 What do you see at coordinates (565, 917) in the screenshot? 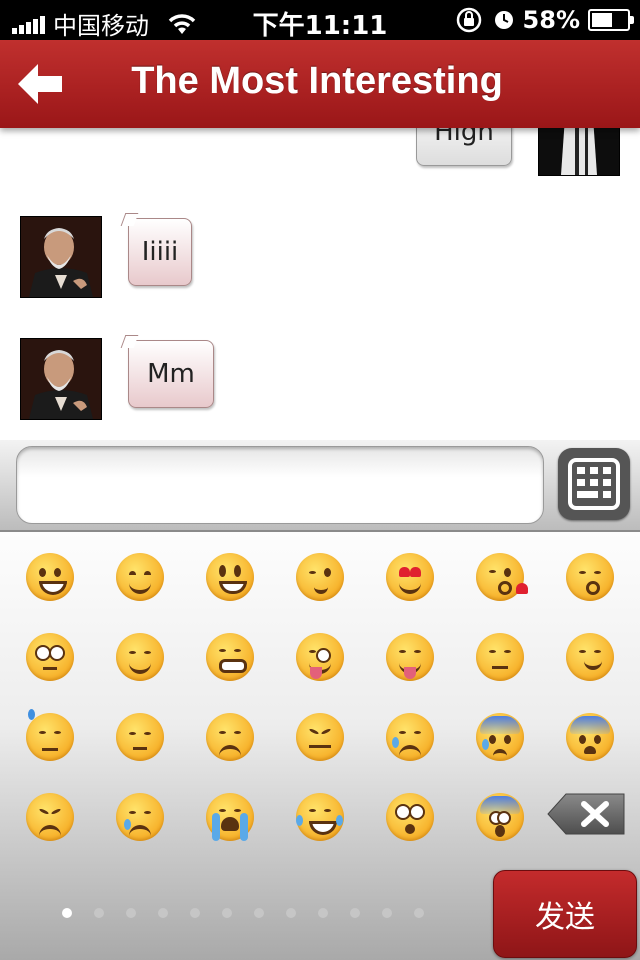
I see `send-button-label: 发送` at bounding box center [565, 917].